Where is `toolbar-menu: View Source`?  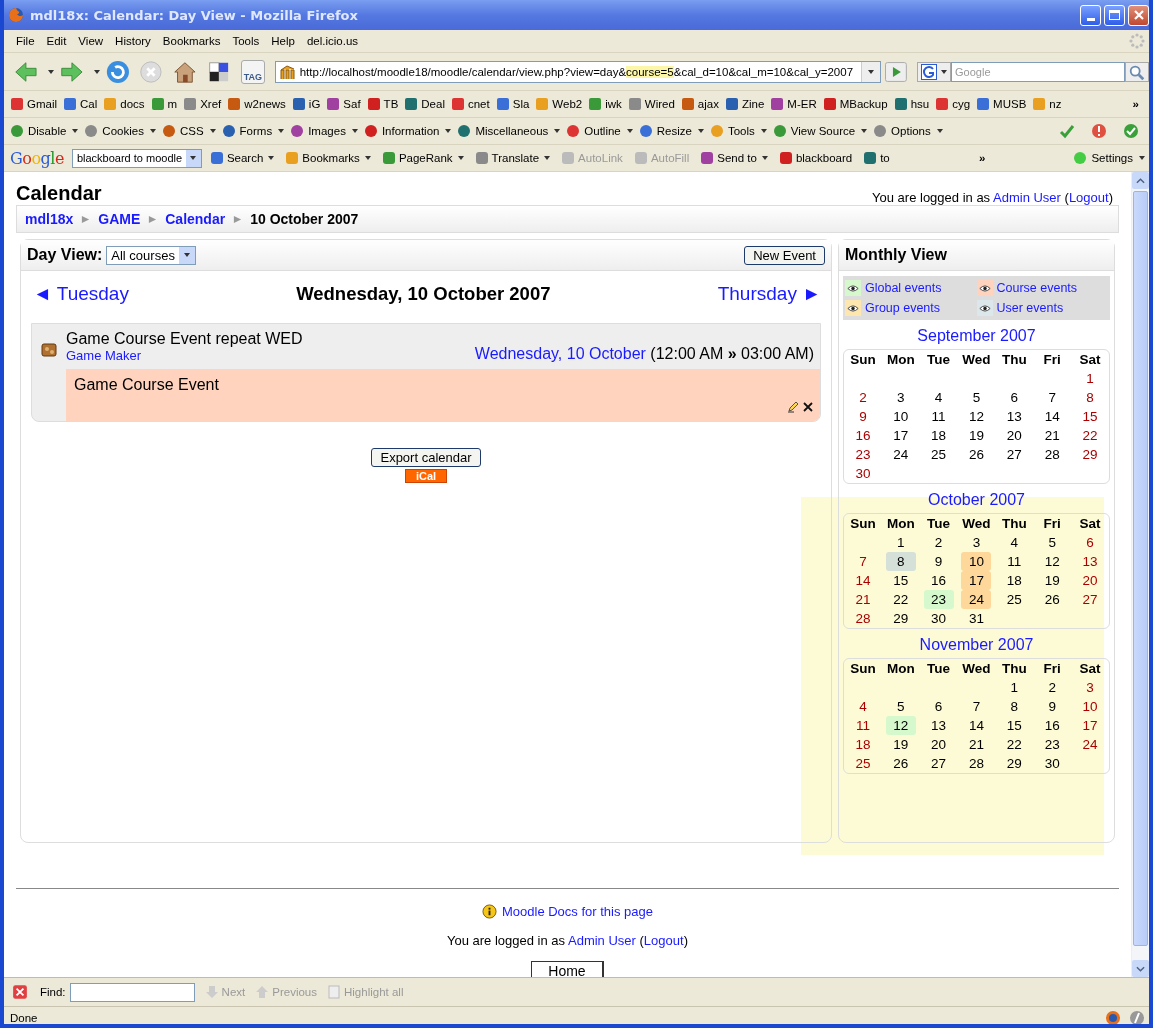
toolbar-menu: View Source is located at coordinates (820, 131).